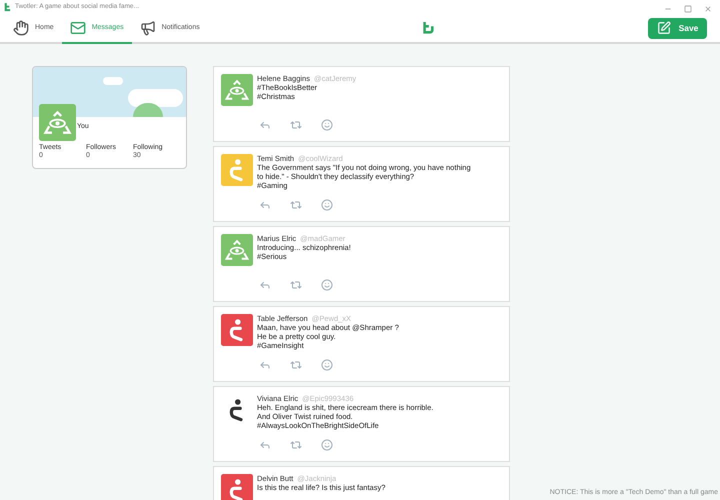 The image size is (720, 500). What do you see at coordinates (148, 28) in the screenshot?
I see `megaphone-icon` at bounding box center [148, 28].